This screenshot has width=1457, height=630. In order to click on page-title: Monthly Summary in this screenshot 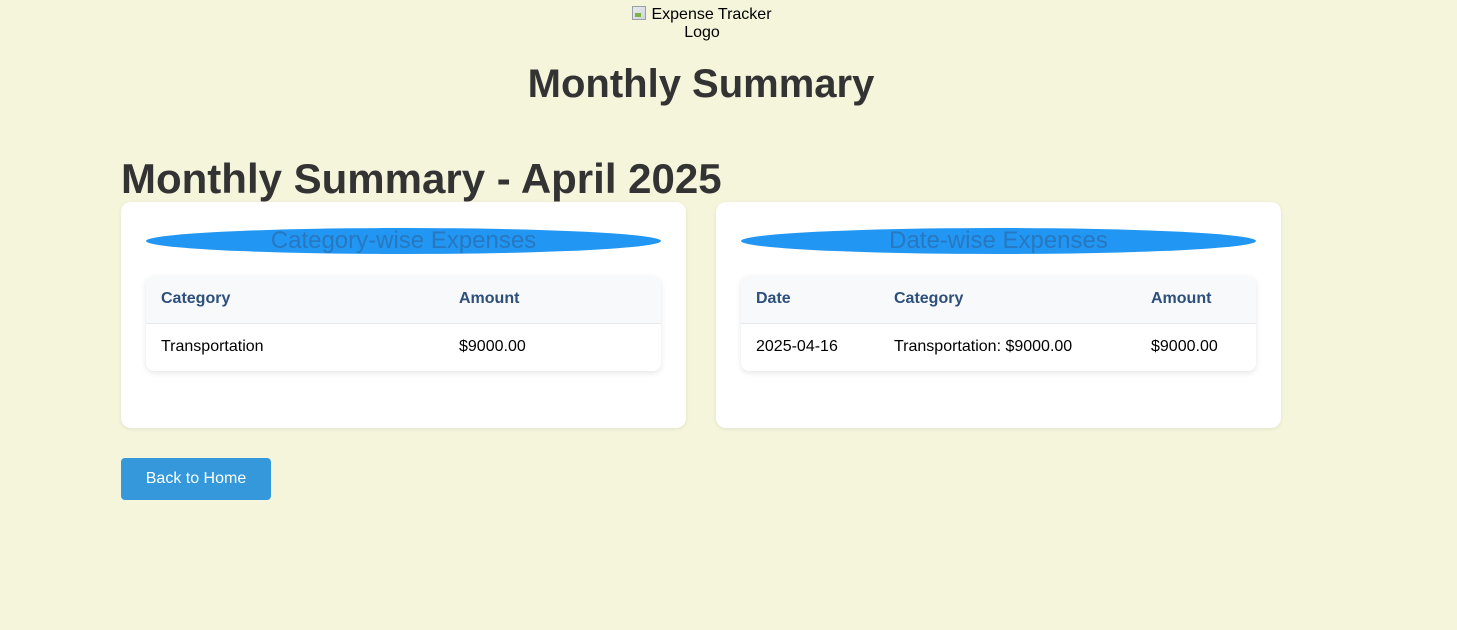, I will do `click(701, 84)`.